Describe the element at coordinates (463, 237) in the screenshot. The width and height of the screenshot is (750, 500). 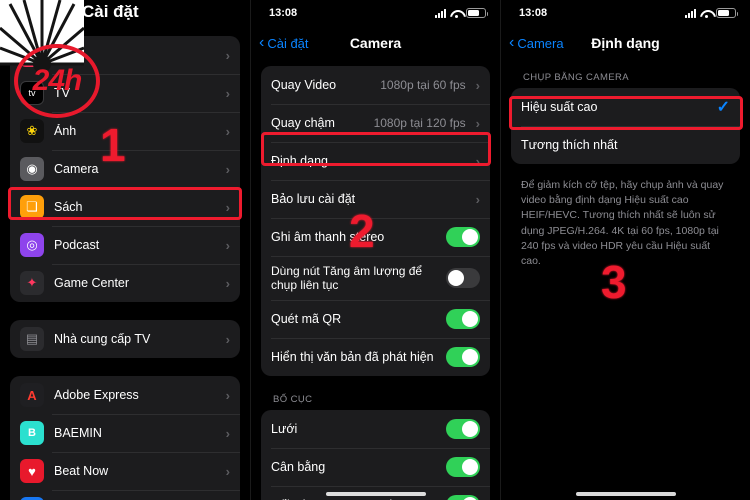
I see `toggle-ghi-am-thanh-stereo` at that location.